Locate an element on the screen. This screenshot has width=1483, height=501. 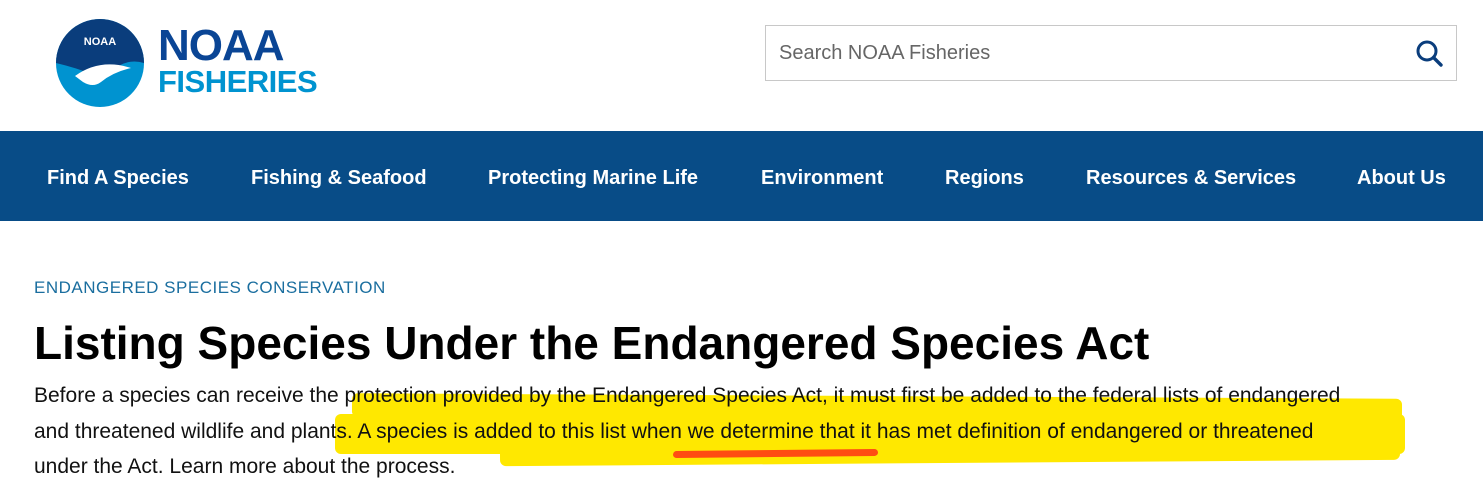
noaa-fisheries-logo: NOAA NOAA FISHERIES is located at coordinates (186, 63).